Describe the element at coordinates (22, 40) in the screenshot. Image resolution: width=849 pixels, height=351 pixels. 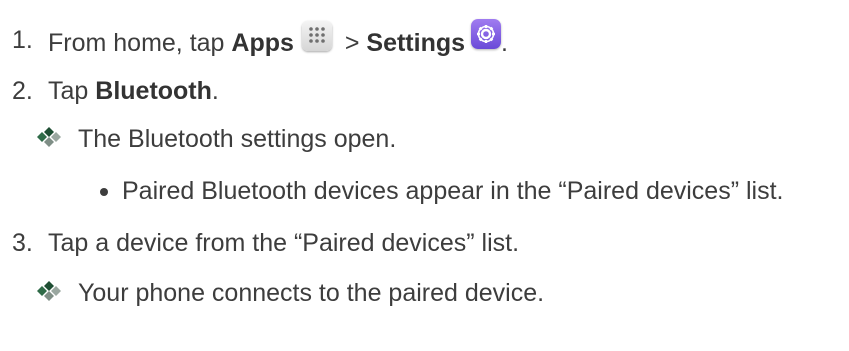
I see `step-1-number: 1.` at that location.